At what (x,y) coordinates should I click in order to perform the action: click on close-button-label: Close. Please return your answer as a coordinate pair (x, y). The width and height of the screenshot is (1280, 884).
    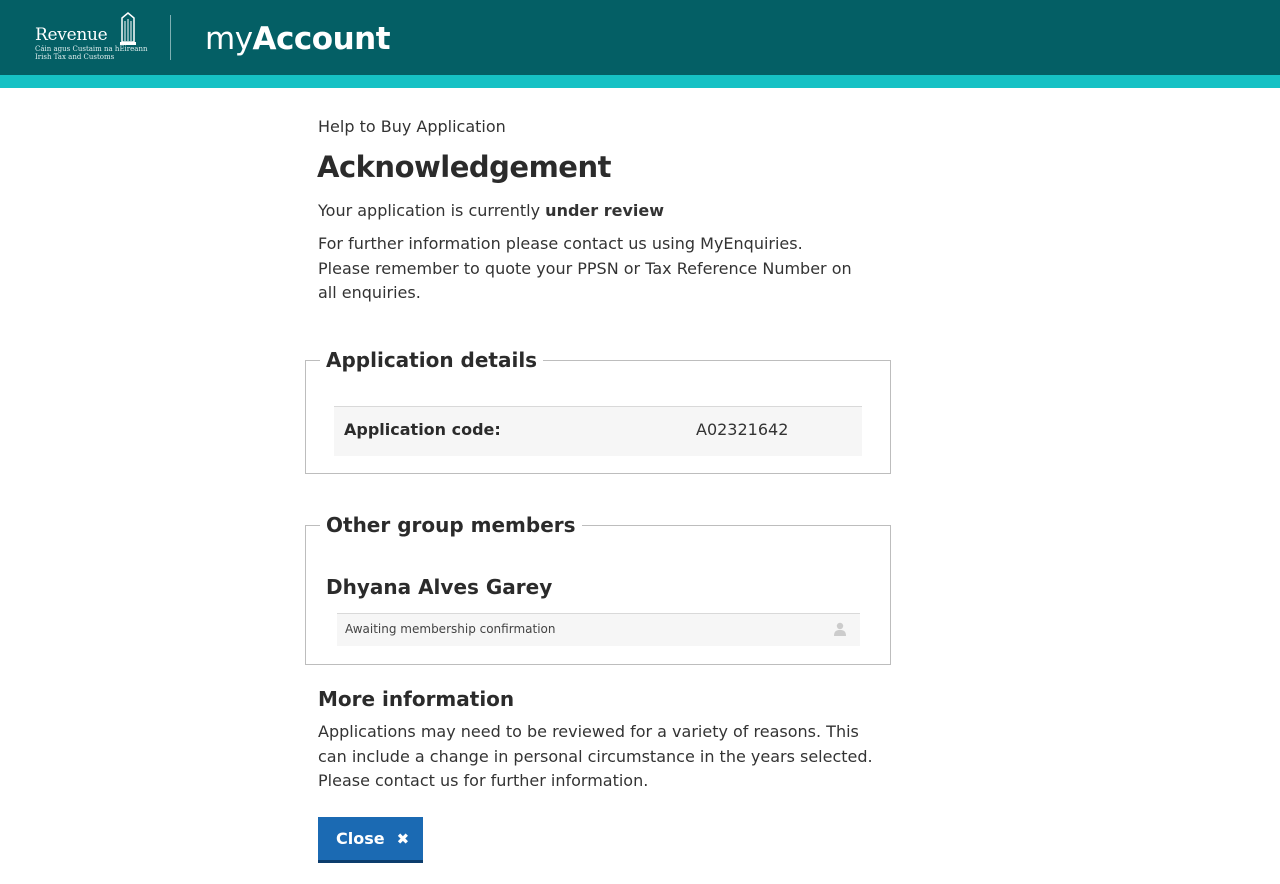
    Looking at the image, I should click on (360, 838).